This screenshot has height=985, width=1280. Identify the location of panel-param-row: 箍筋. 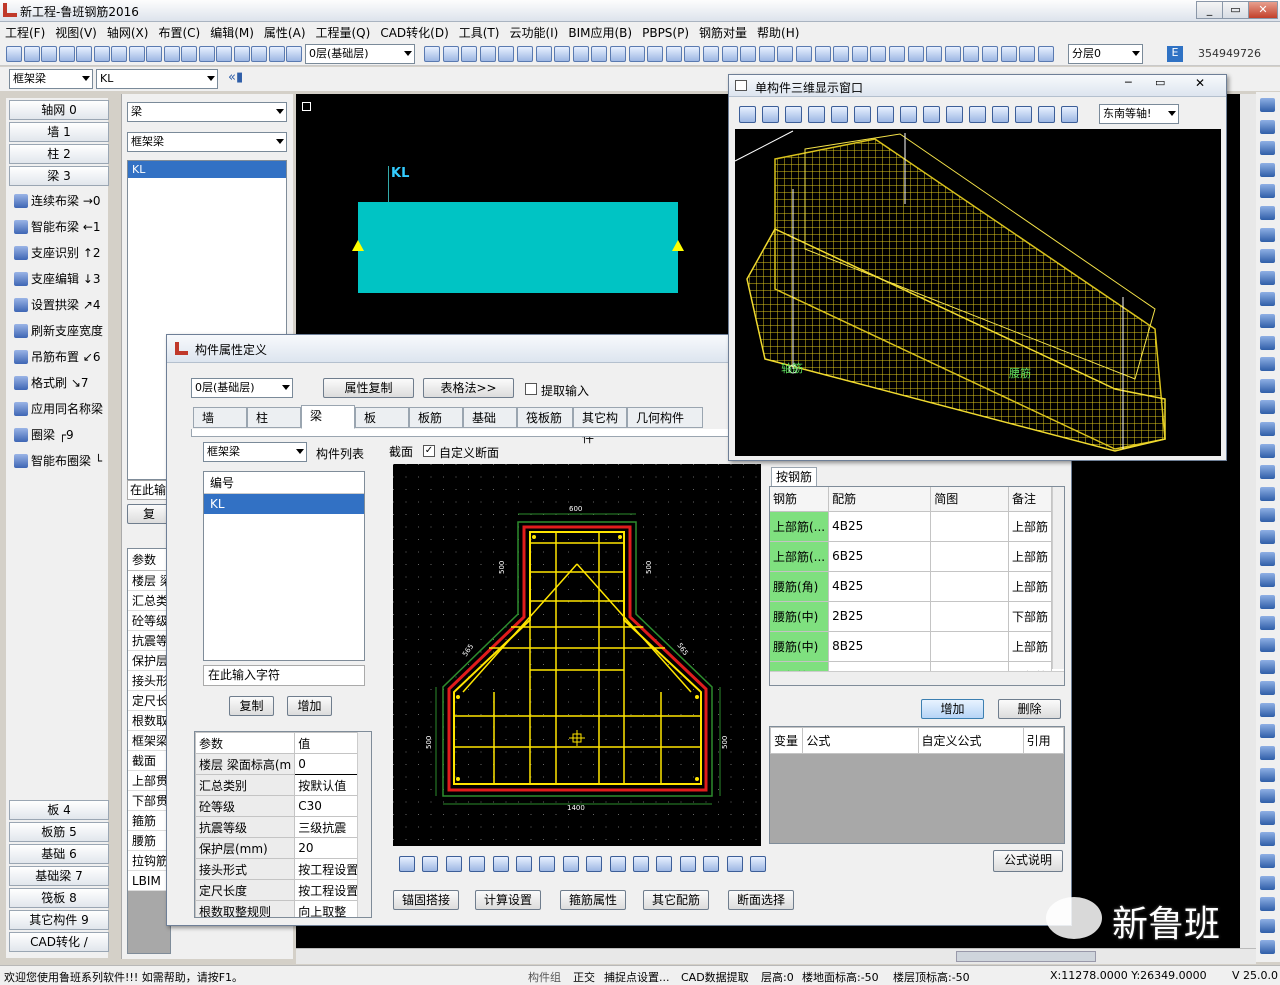
(149, 821).